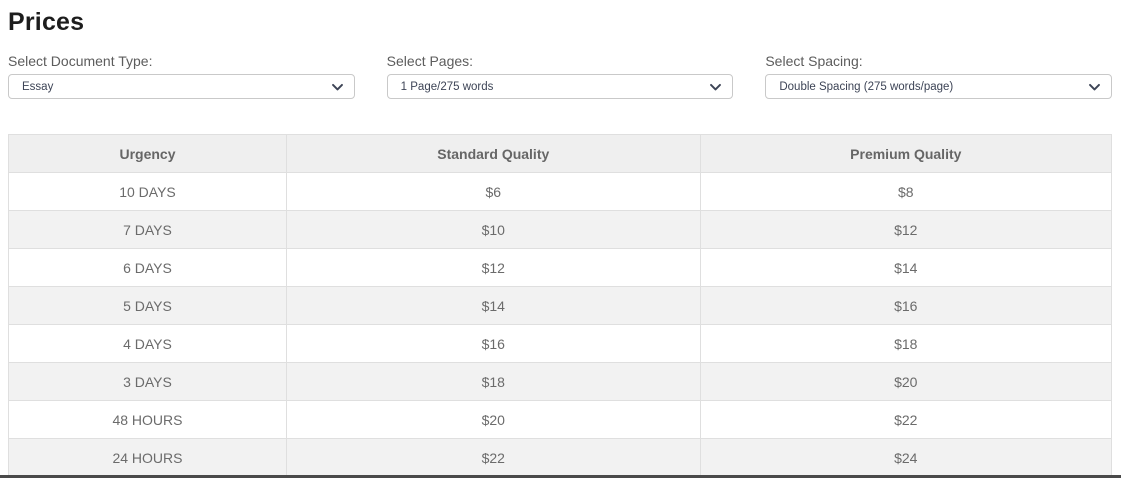  I want to click on premium-quality-cell: $18, so click(906, 343).